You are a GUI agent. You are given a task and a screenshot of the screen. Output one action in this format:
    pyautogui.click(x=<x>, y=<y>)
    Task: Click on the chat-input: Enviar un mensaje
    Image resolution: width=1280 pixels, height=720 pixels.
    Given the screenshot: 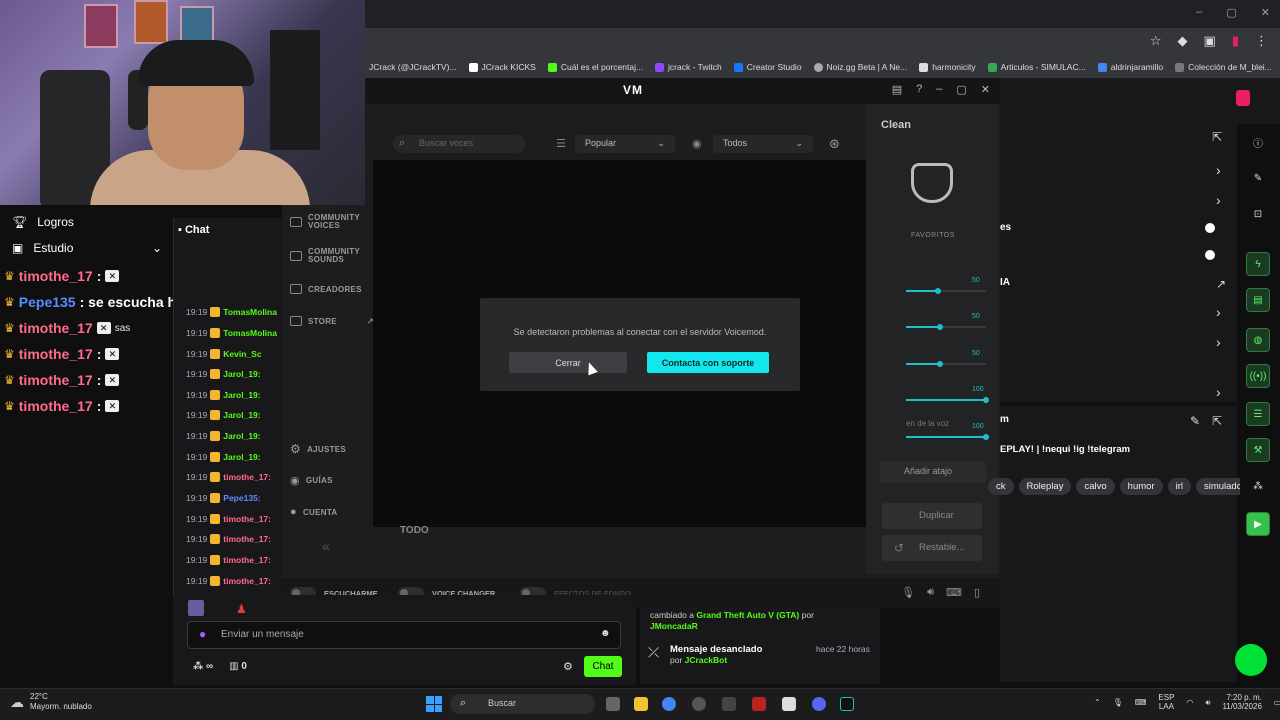 What is the action you would take?
    pyautogui.click(x=404, y=635)
    